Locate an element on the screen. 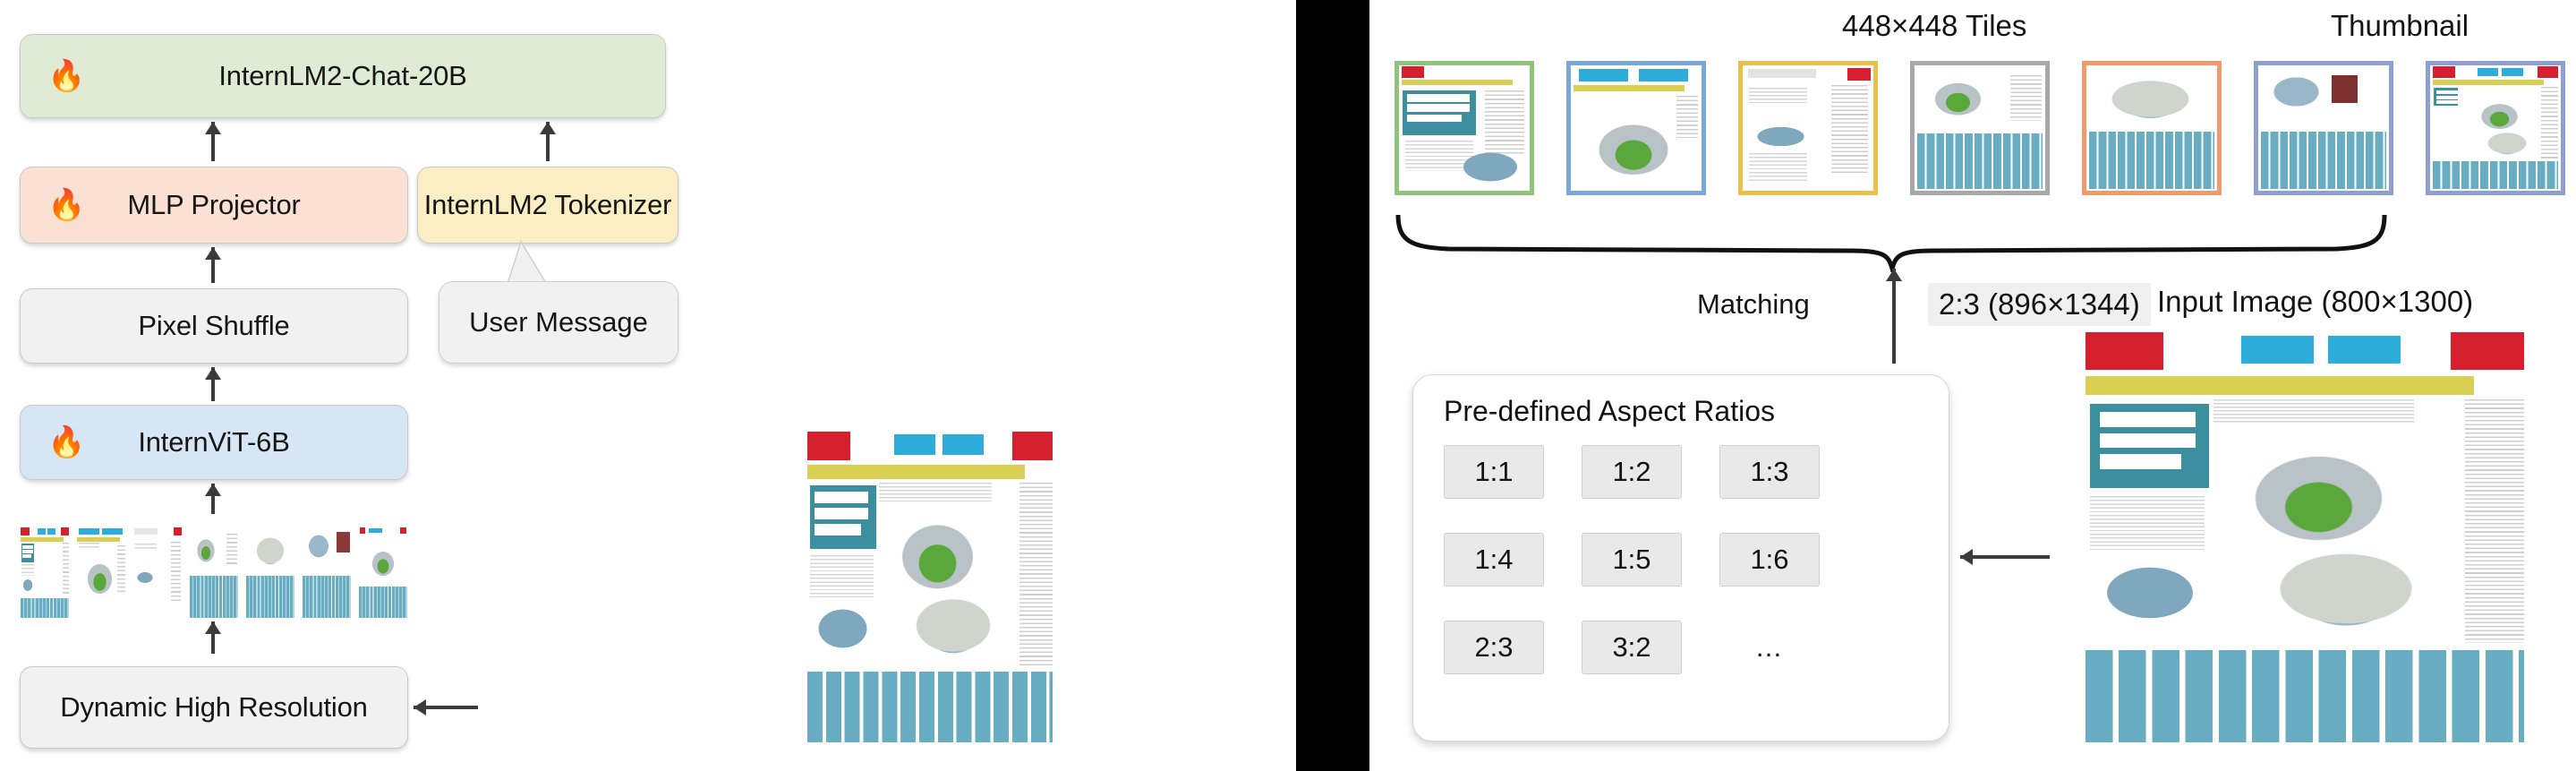  tiles-group-brace is located at coordinates (1891, 243).